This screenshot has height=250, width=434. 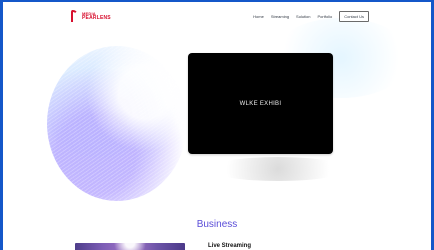 I want to click on brand-wordmark: MEDIA PEARLENS, so click(x=96, y=16).